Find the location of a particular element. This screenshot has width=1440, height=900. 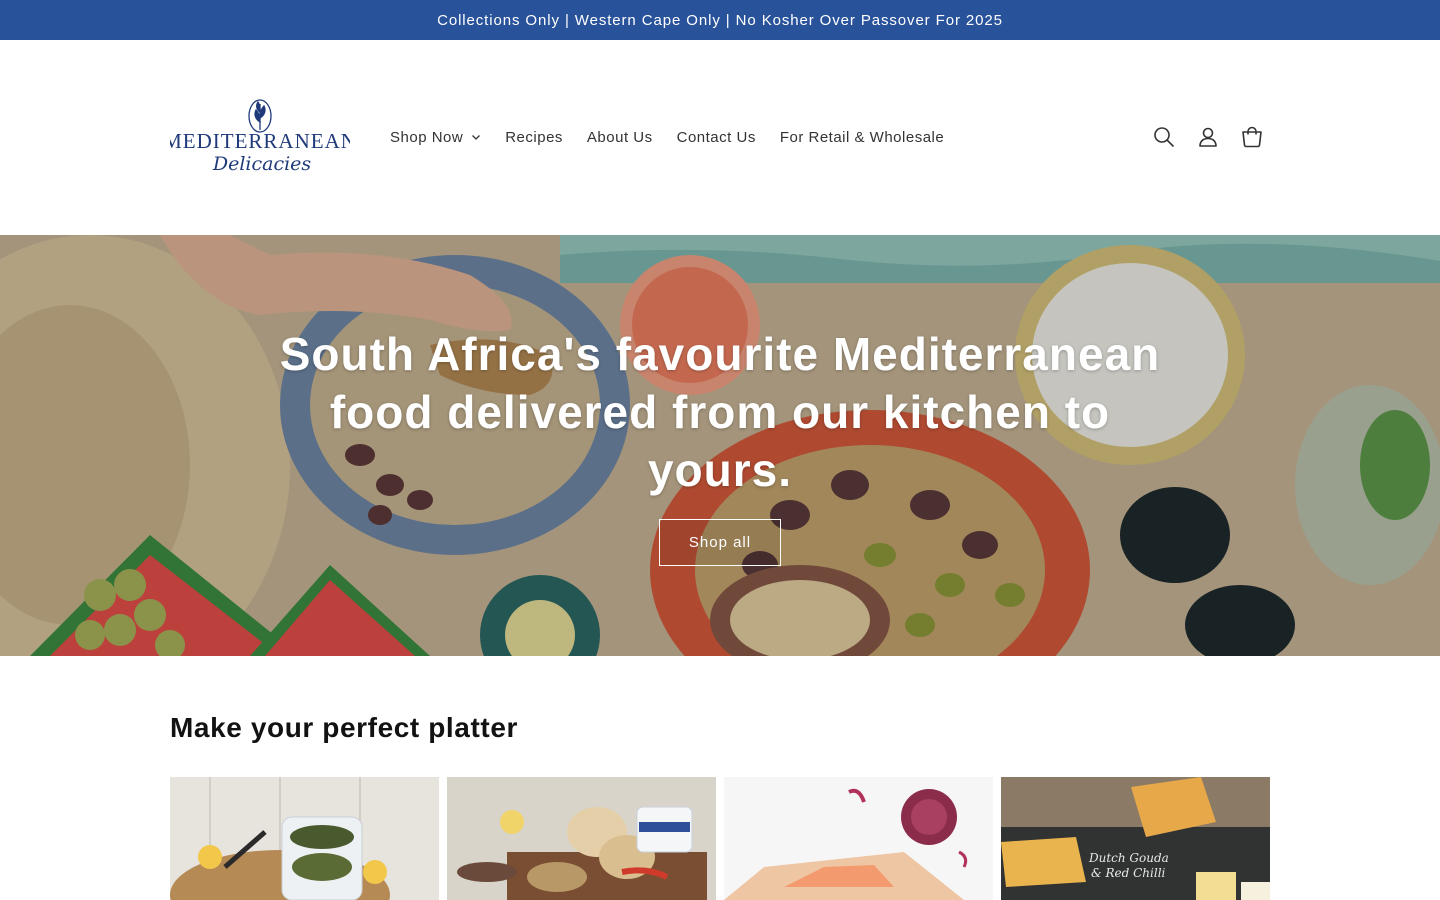

salmon-image is located at coordinates (858, 838).